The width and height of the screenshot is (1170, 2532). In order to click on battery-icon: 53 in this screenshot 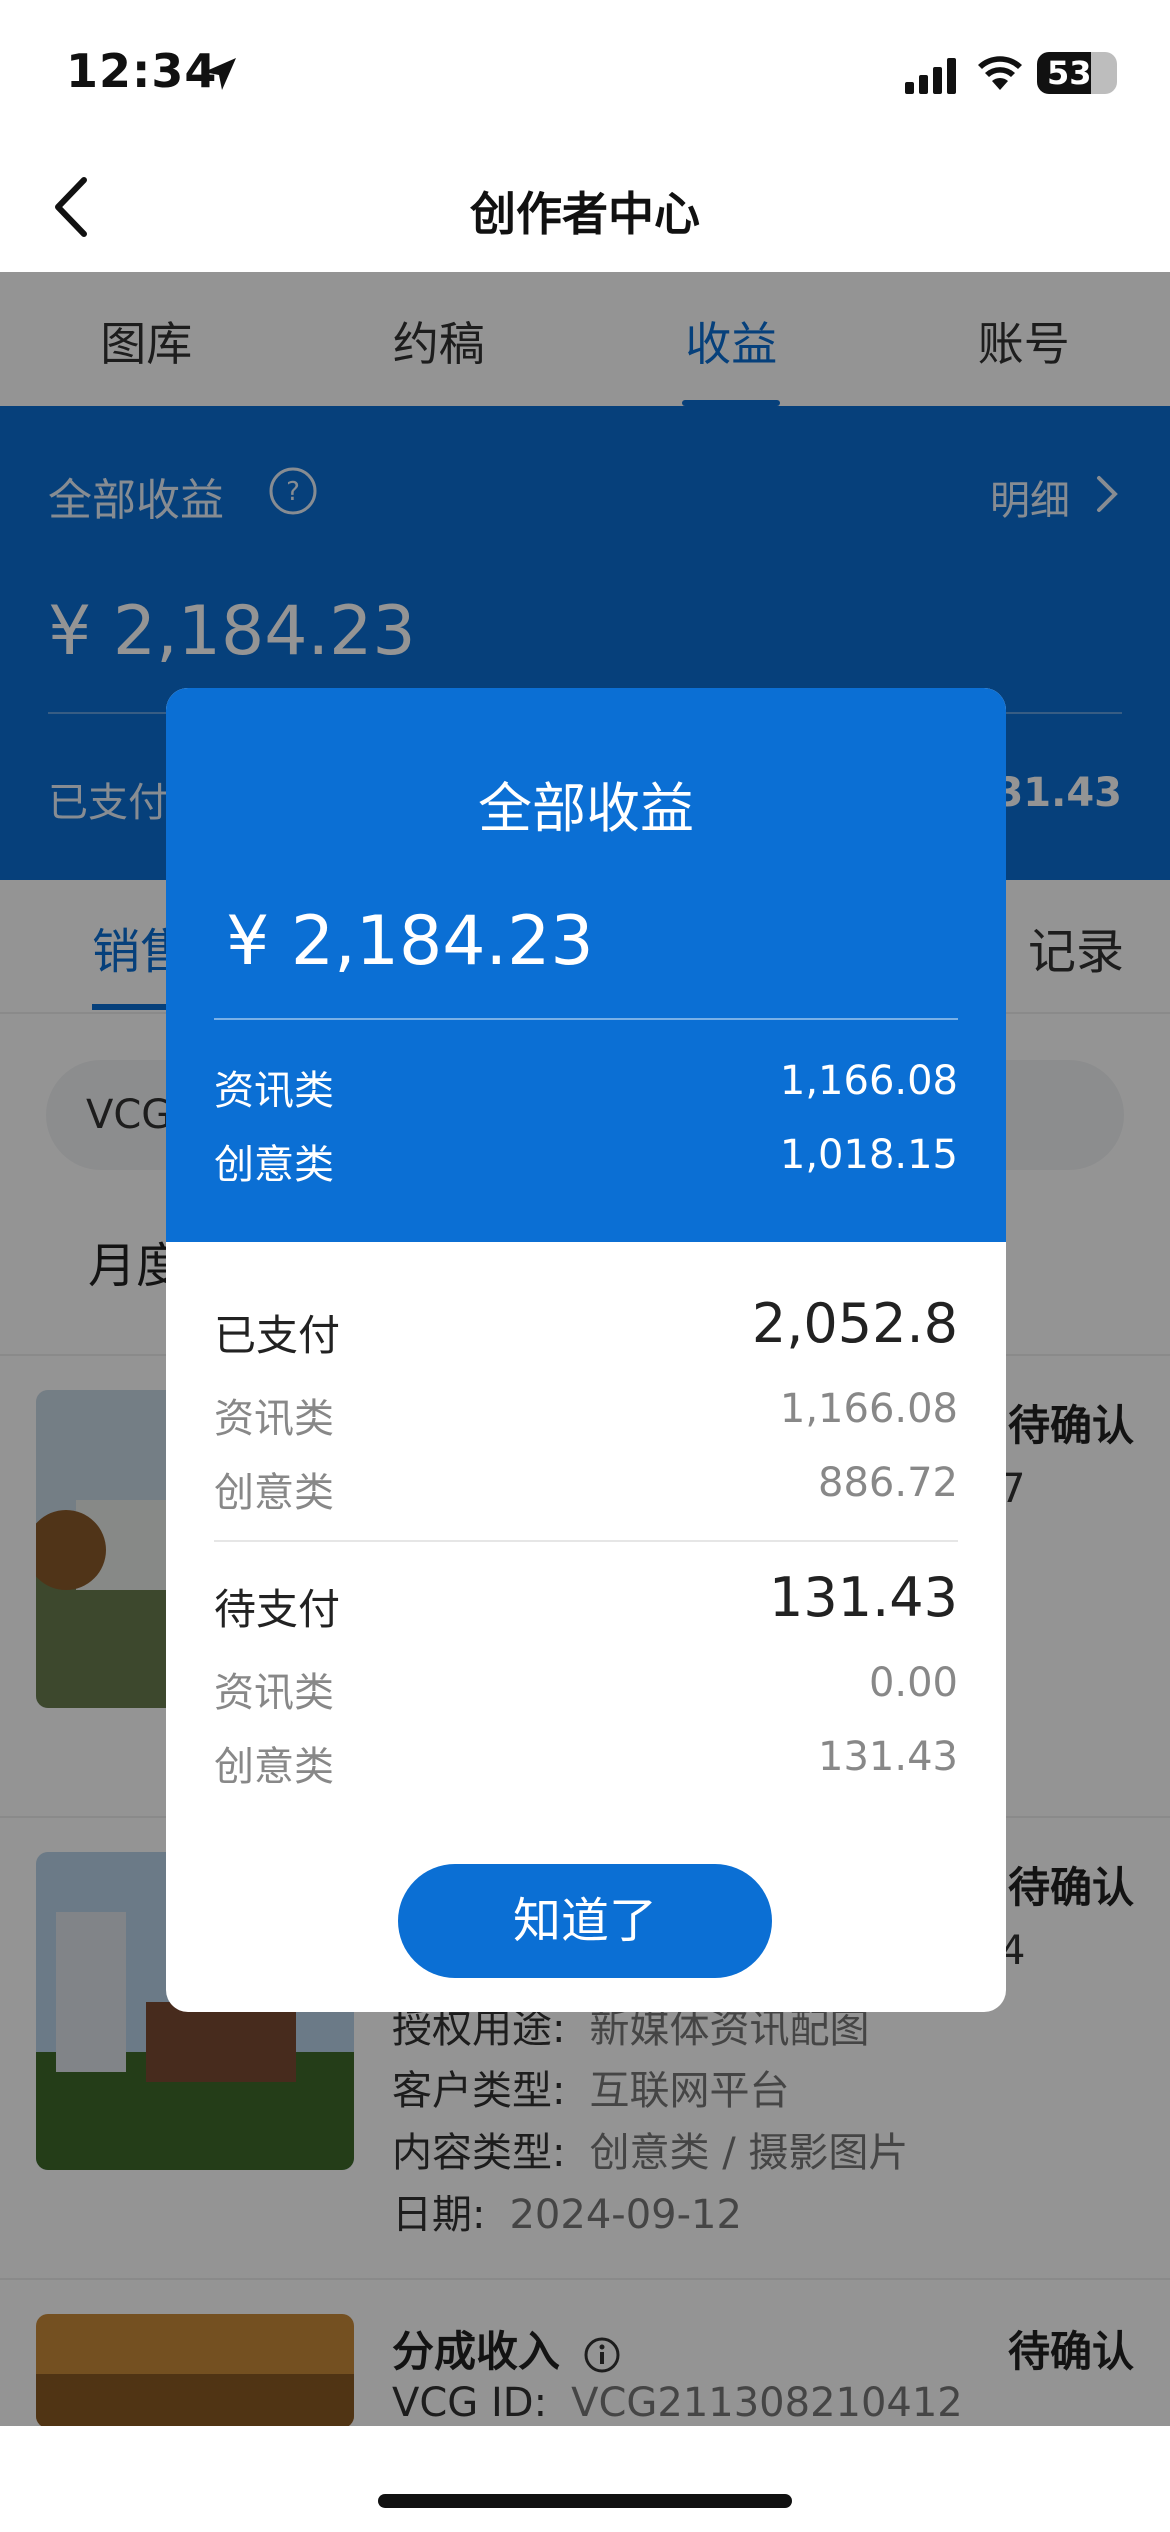, I will do `click(1077, 73)`.